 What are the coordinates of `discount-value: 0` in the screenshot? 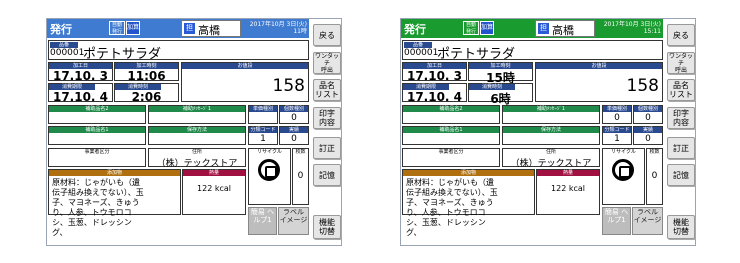 It's located at (648, 139).